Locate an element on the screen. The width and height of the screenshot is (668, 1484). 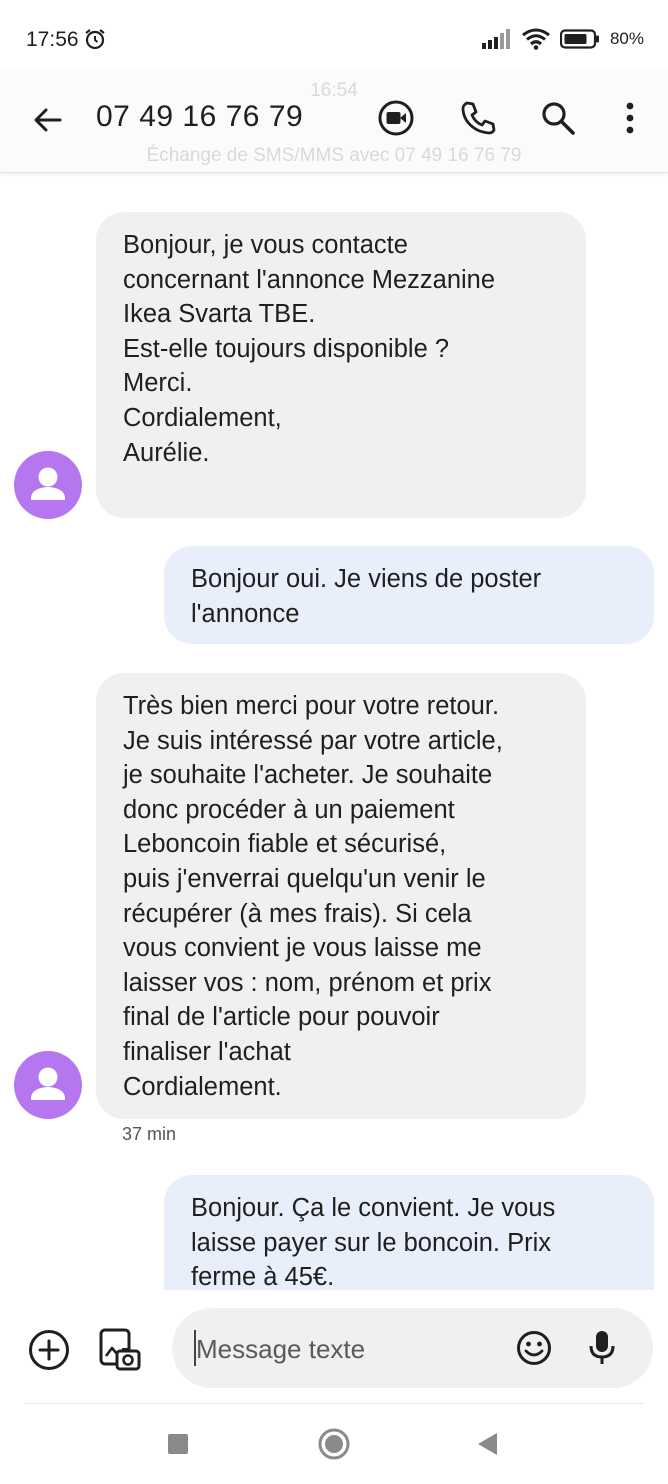
message-line: Ikea Svarta TBE. is located at coordinates (219, 314).